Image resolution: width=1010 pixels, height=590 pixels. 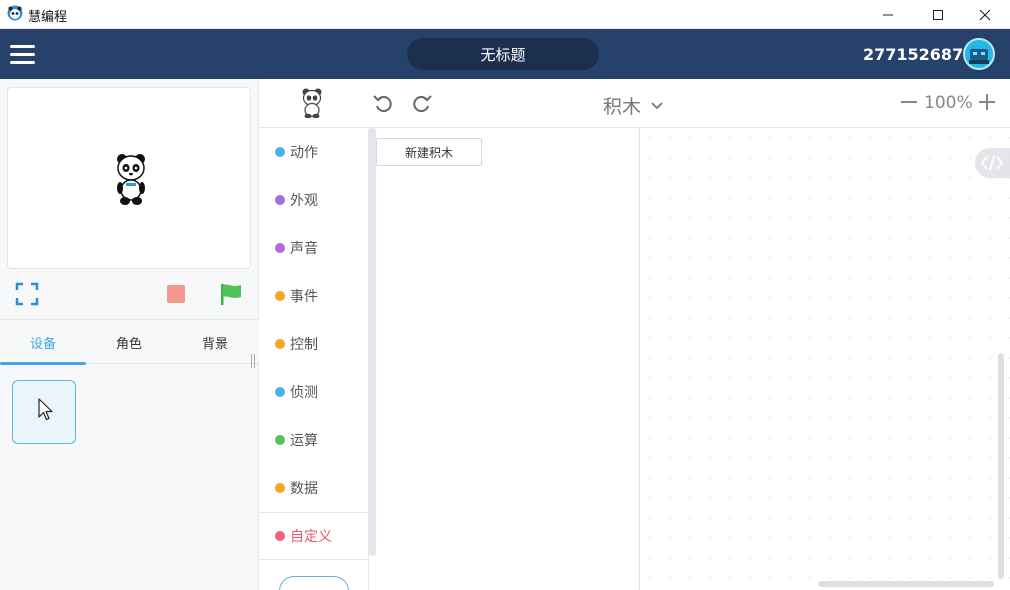 I want to click on green-flag-icon, so click(x=231, y=294).